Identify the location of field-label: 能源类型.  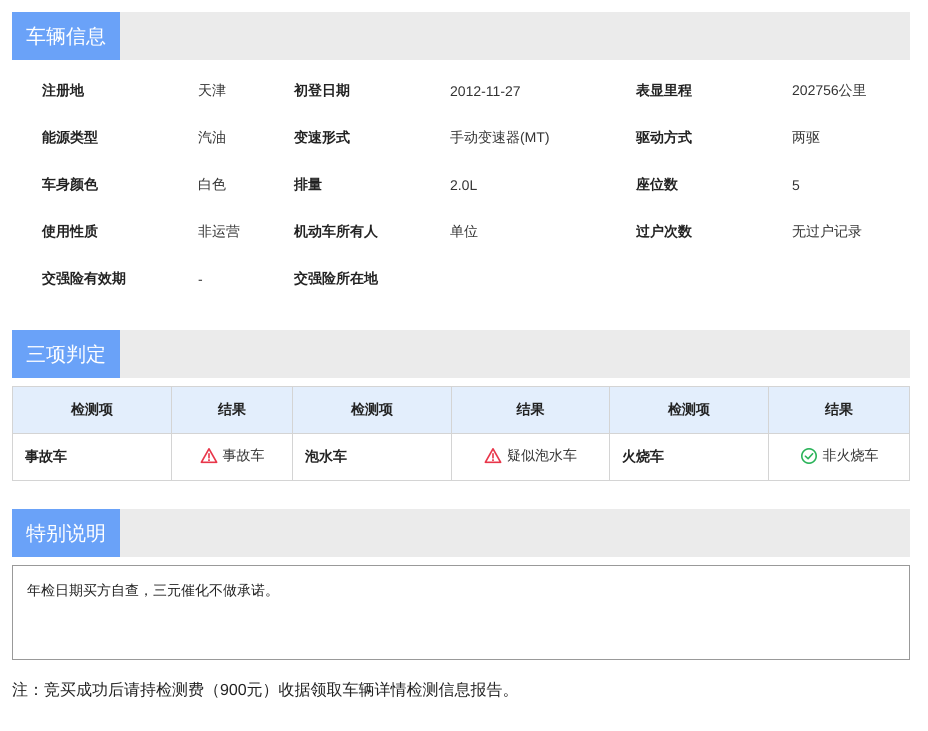
(70, 137).